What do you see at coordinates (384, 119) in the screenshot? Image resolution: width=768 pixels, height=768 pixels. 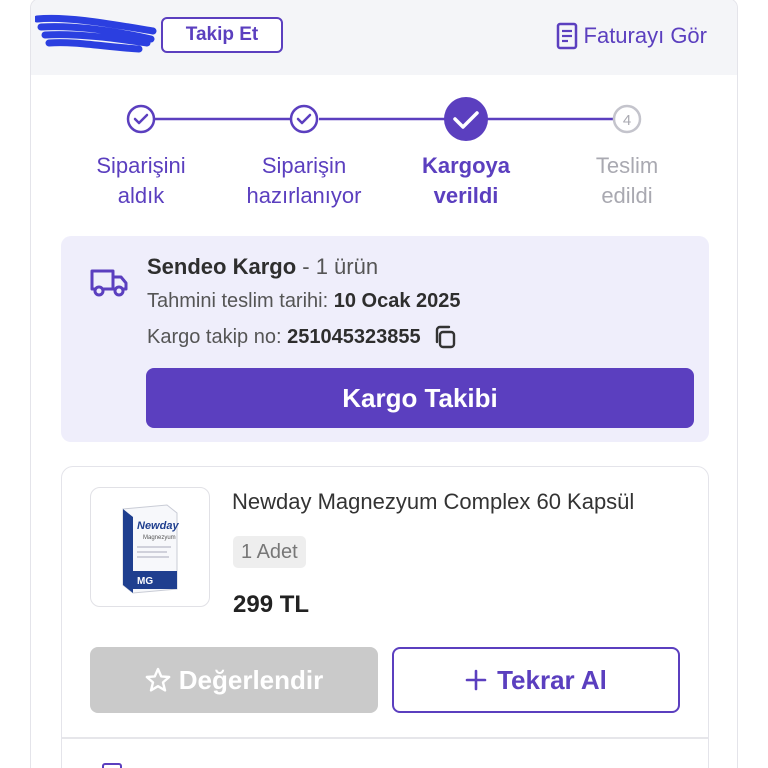 I see `progress-track: 4` at bounding box center [384, 119].